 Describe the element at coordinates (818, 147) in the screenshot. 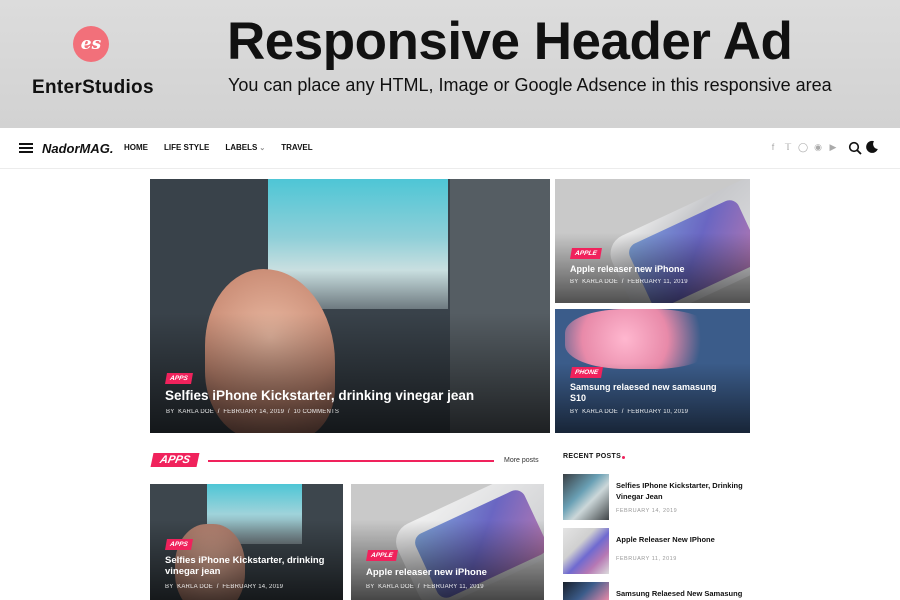

I see `github-icon: ◉` at that location.